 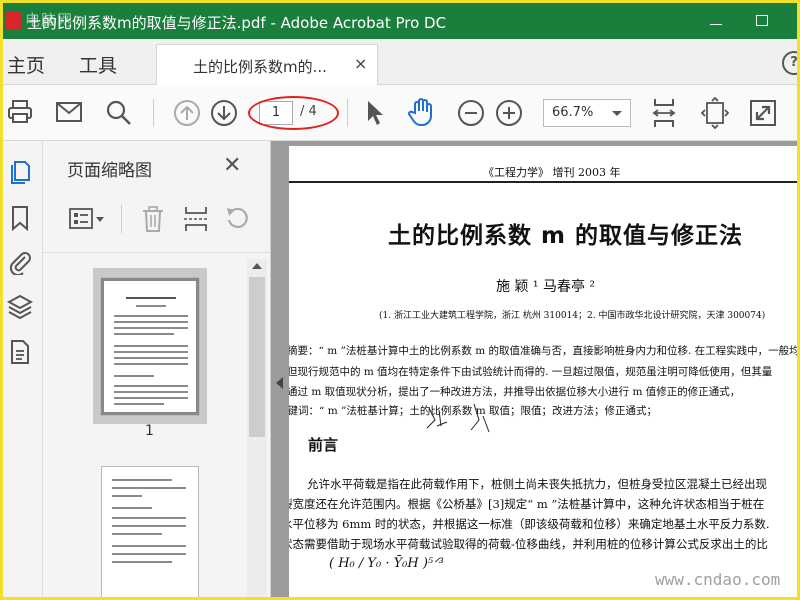 What do you see at coordinates (196, 219) in the screenshot?
I see `extract-pages-icon` at bounding box center [196, 219].